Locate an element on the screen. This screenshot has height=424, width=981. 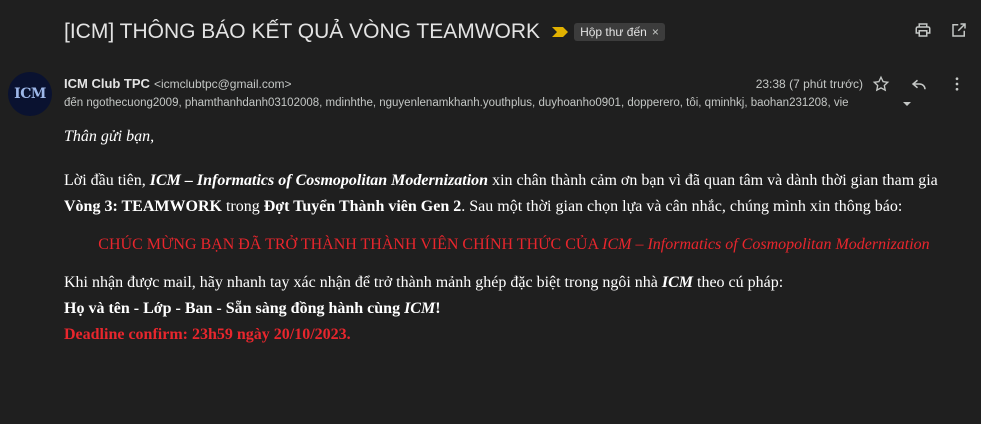
importance-marker-icon is located at coordinates (560, 32).